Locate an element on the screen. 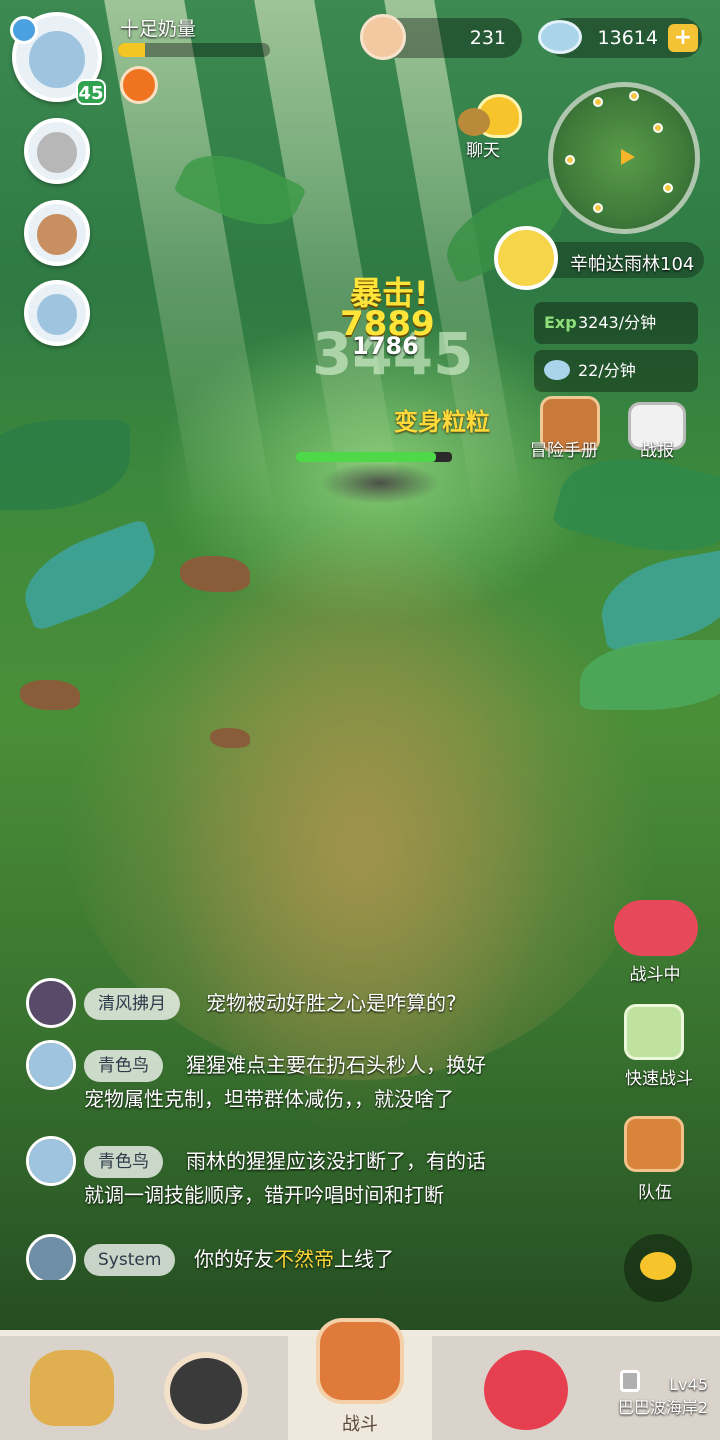 The image size is (720, 1440). zone-indicator: 辛帕达雨林104 is located at coordinates (599, 258).